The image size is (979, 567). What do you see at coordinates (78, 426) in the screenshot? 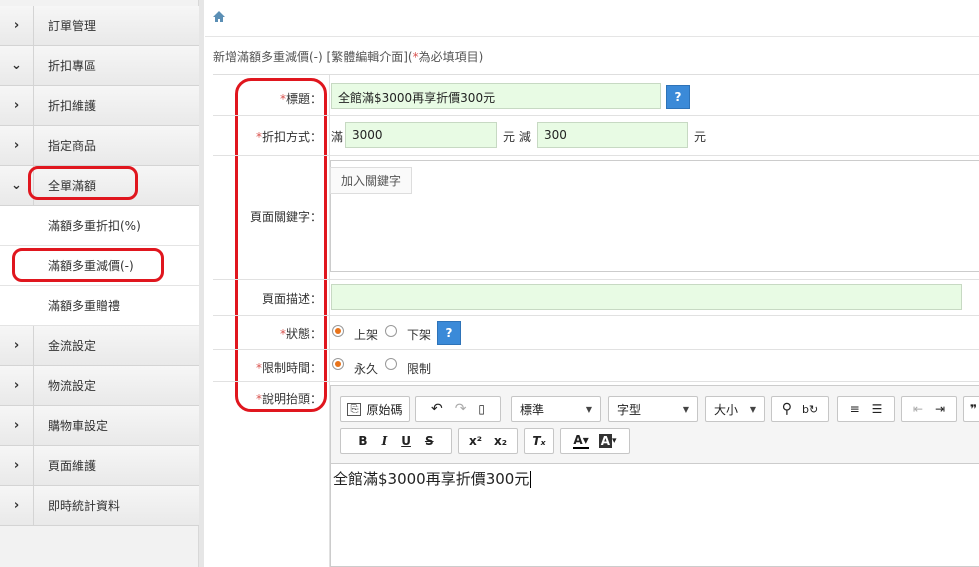
I see `sidebar-item-label: 購物車設定` at bounding box center [78, 426].